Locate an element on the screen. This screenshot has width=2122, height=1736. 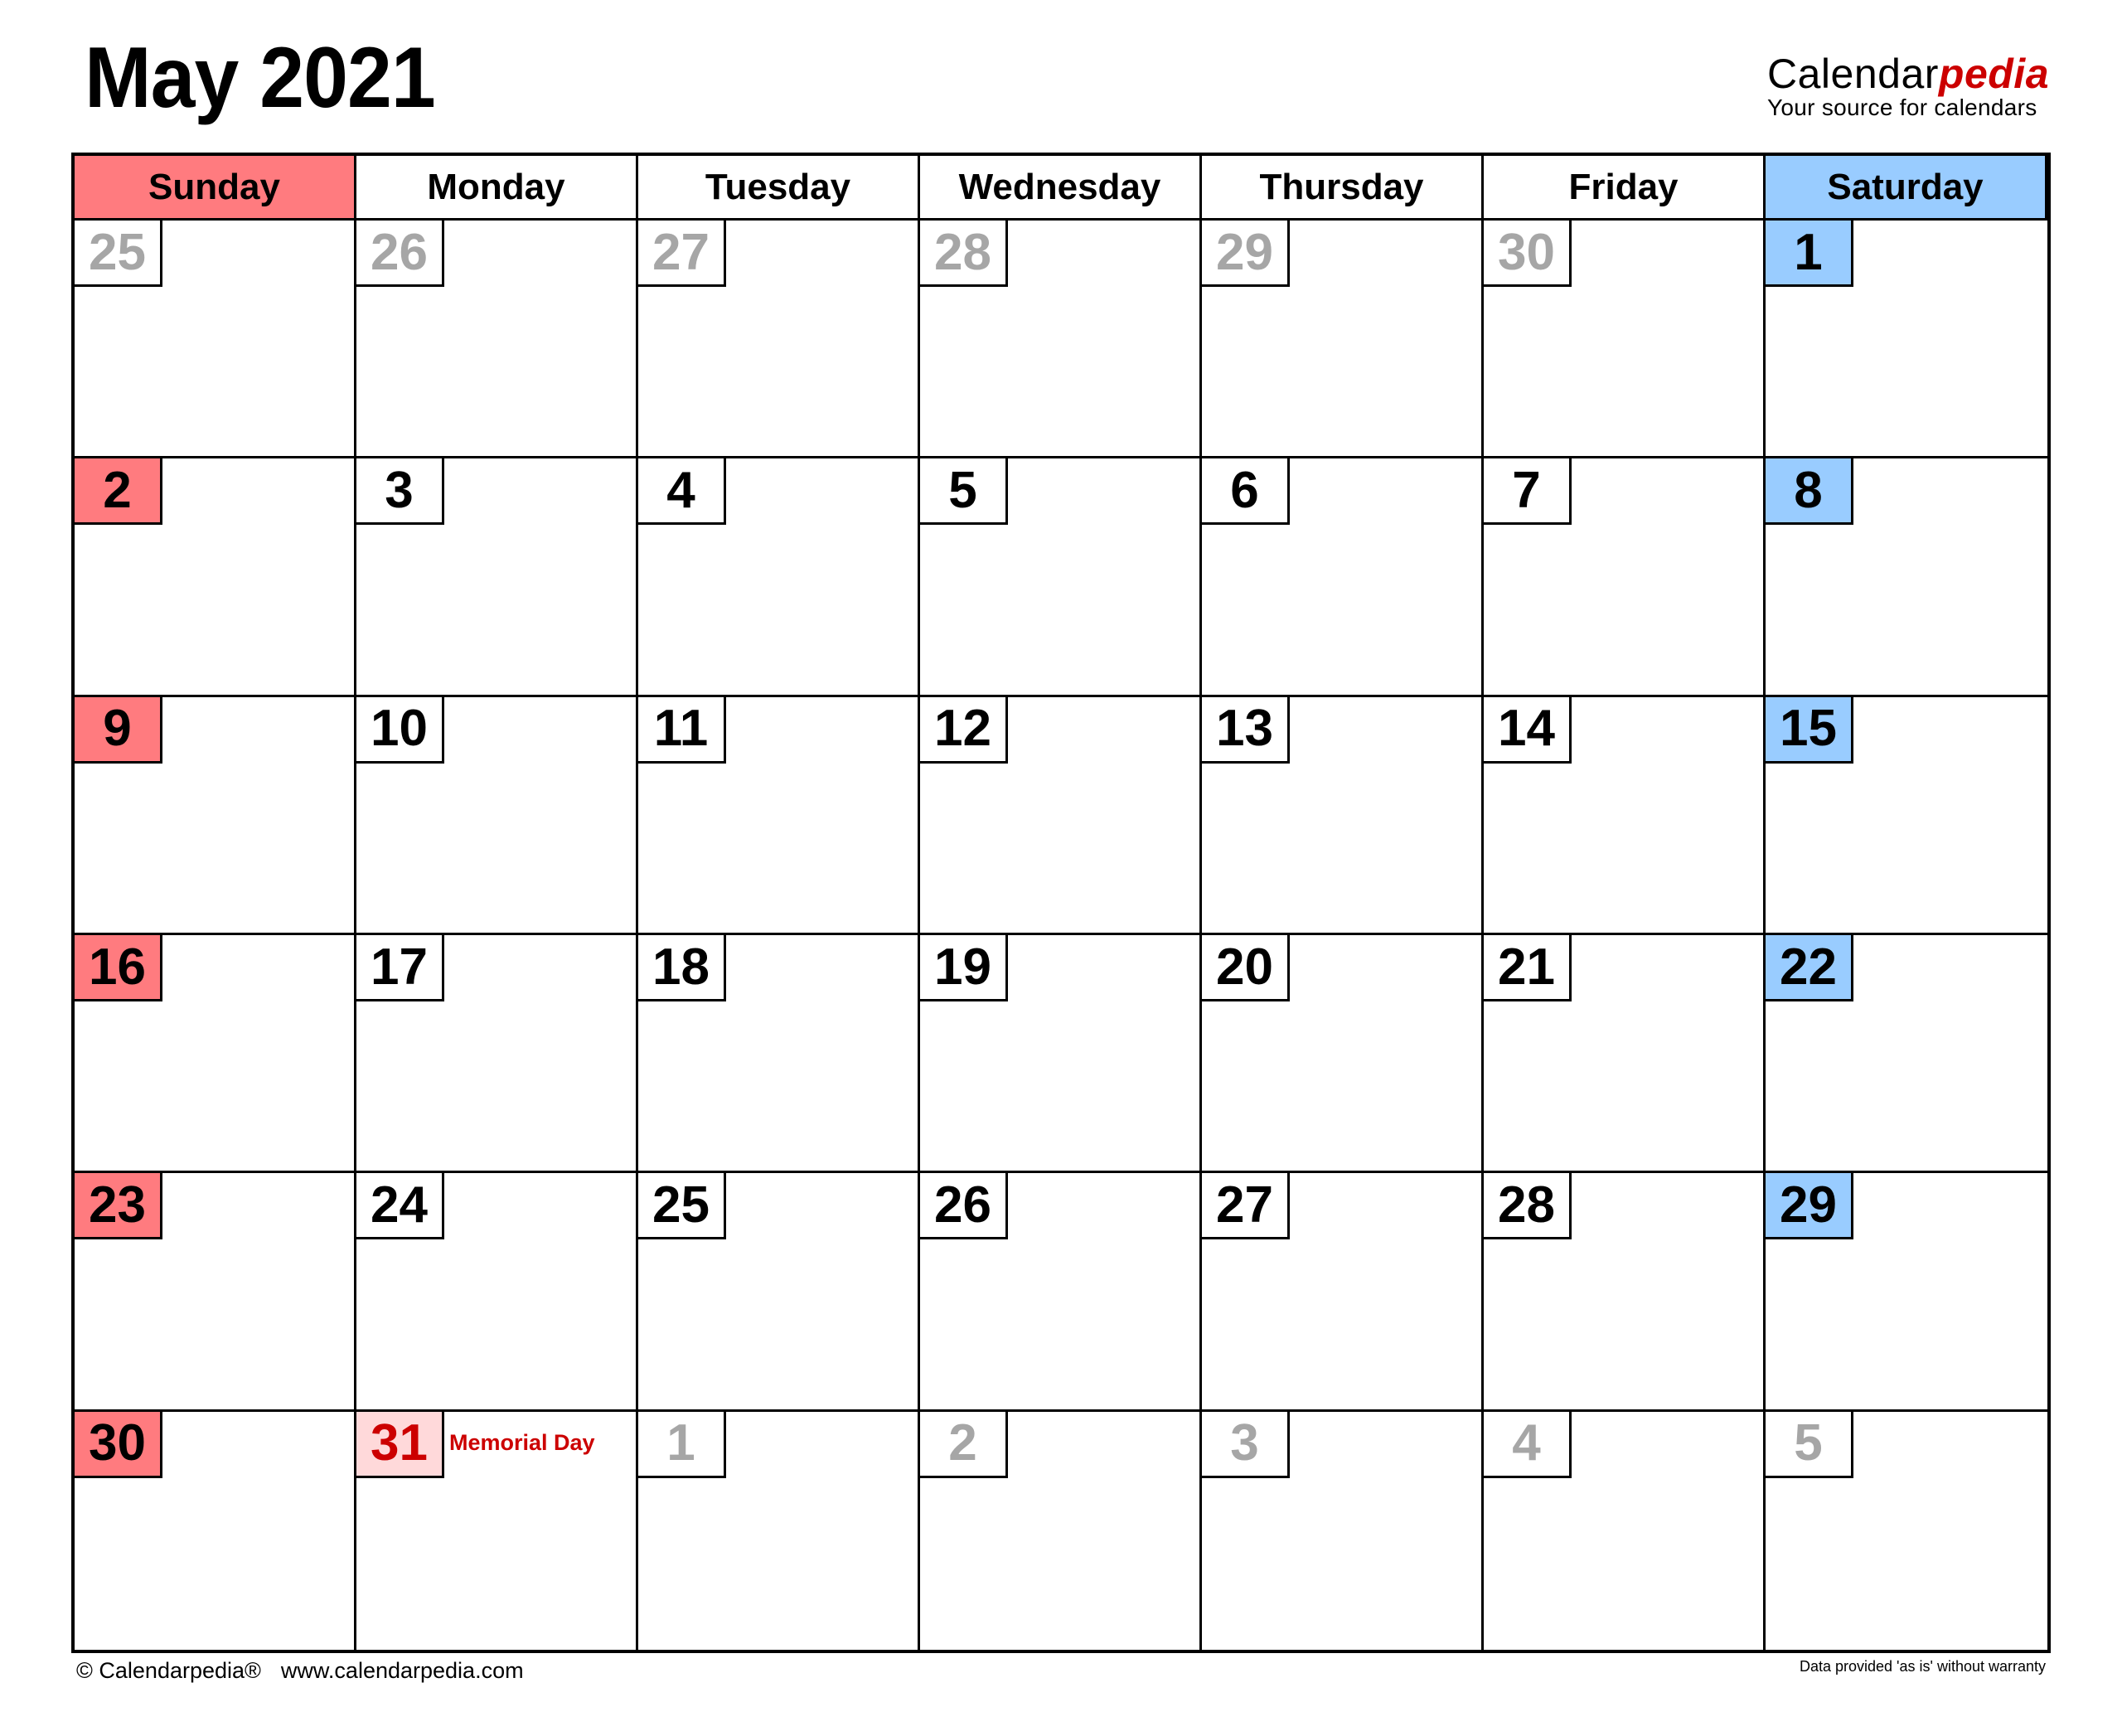
weekday-header-monday: Monday is located at coordinates (497, 188).